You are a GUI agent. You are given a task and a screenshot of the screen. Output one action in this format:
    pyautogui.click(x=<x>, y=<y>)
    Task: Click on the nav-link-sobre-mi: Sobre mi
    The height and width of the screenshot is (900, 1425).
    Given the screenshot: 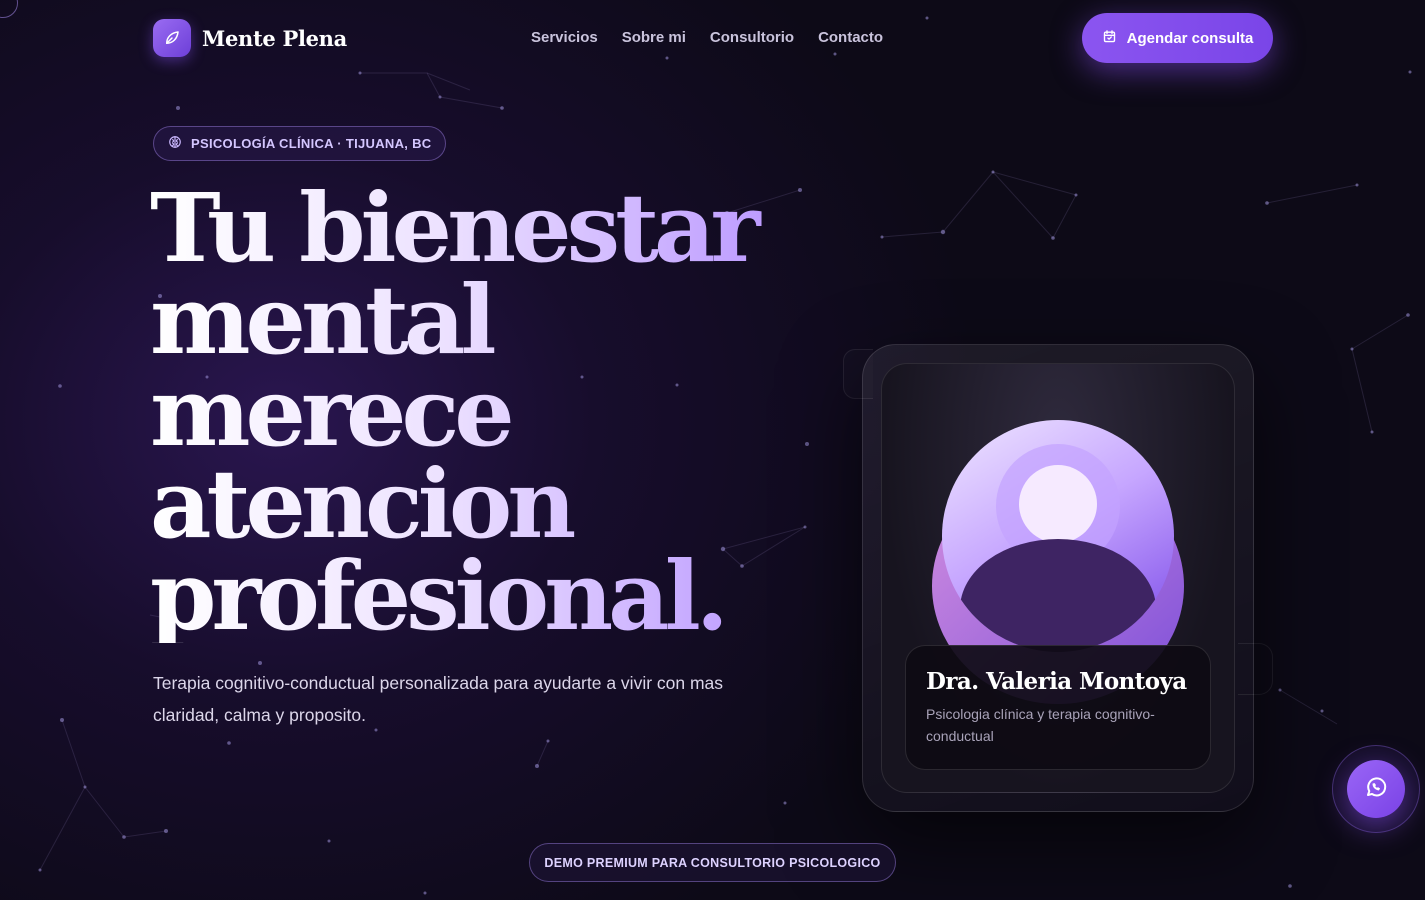 What is the action you would take?
    pyautogui.click(x=654, y=37)
    